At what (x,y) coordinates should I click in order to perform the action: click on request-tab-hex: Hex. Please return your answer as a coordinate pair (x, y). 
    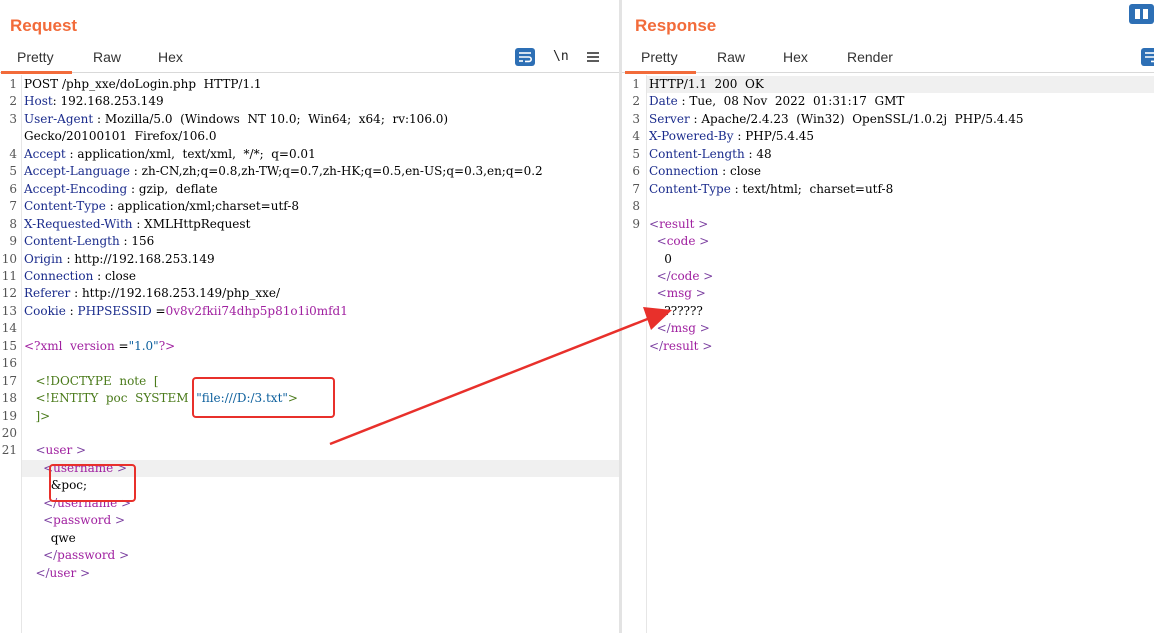
    Looking at the image, I should click on (170, 57).